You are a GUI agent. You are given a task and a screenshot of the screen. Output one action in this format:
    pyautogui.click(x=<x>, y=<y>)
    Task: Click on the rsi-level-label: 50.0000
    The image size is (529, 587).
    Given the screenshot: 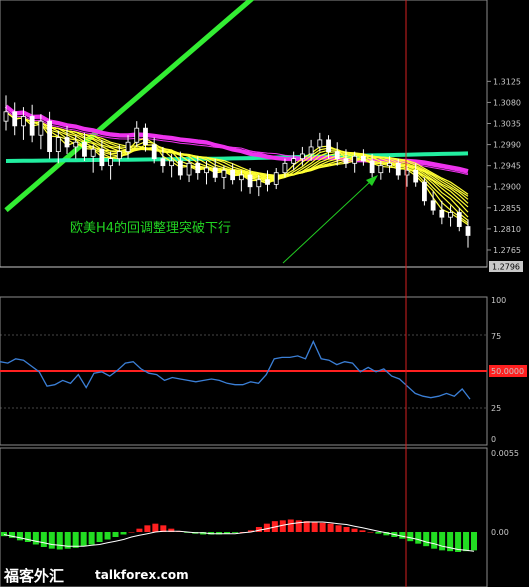 What is the action you would take?
    pyautogui.click(x=507, y=371)
    